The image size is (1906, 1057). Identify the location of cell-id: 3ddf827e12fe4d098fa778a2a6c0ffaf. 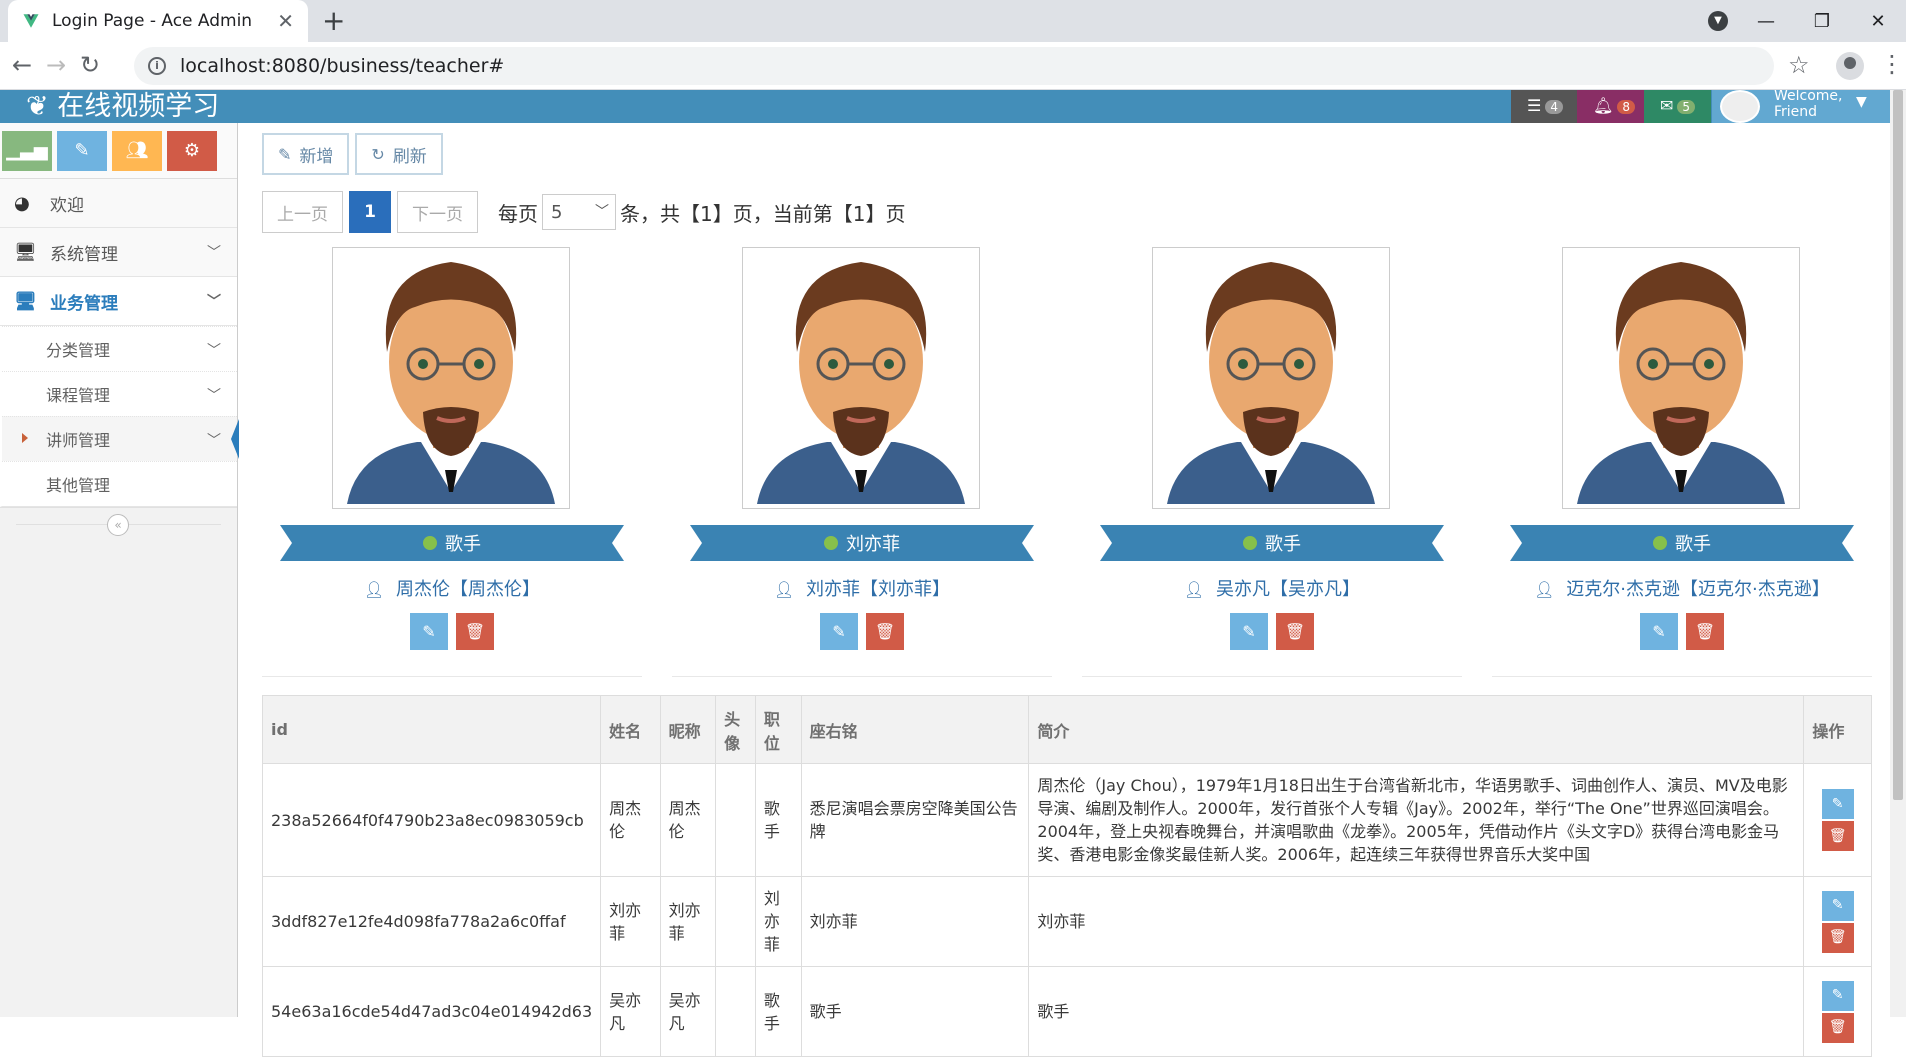
(431, 921).